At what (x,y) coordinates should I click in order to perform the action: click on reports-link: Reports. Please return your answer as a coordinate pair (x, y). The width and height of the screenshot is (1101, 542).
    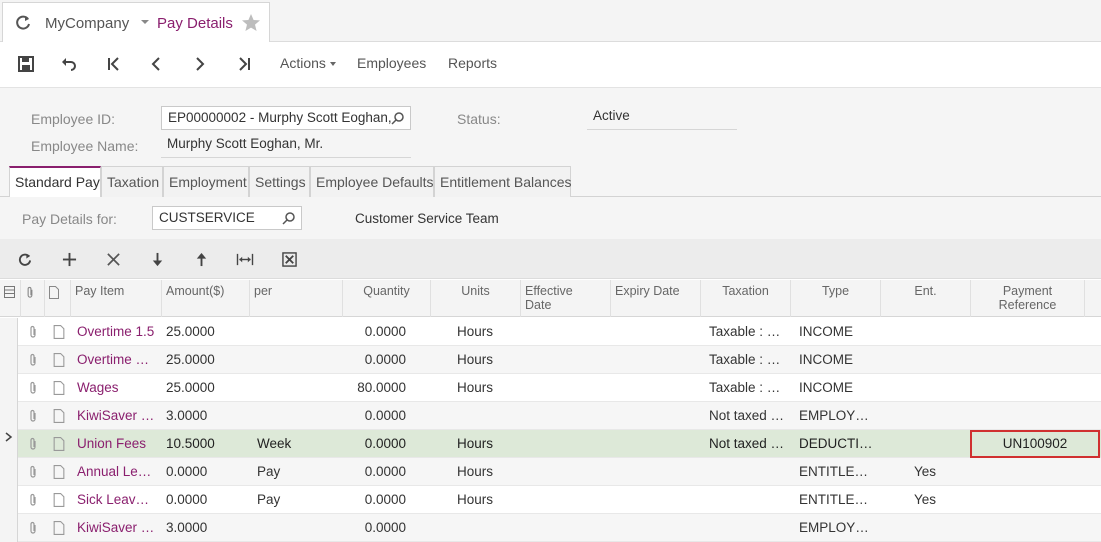
    Looking at the image, I should click on (472, 63).